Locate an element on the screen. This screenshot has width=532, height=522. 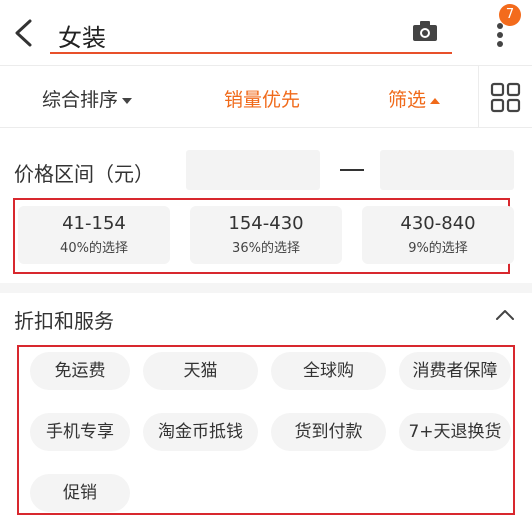
sort-sales-button: 销量优先 is located at coordinates (262, 98).